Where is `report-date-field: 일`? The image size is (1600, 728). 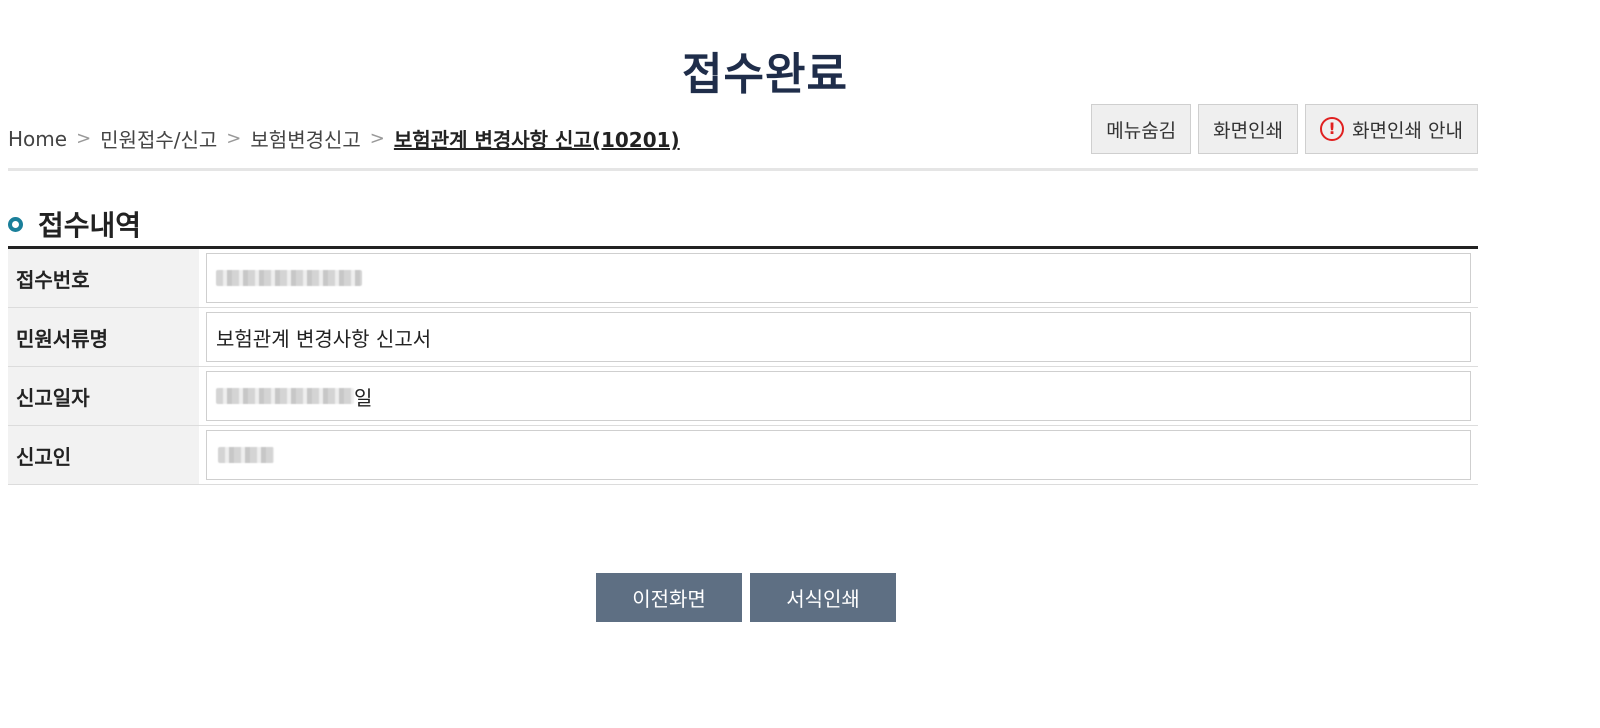
report-date-field: 일 is located at coordinates (838, 396).